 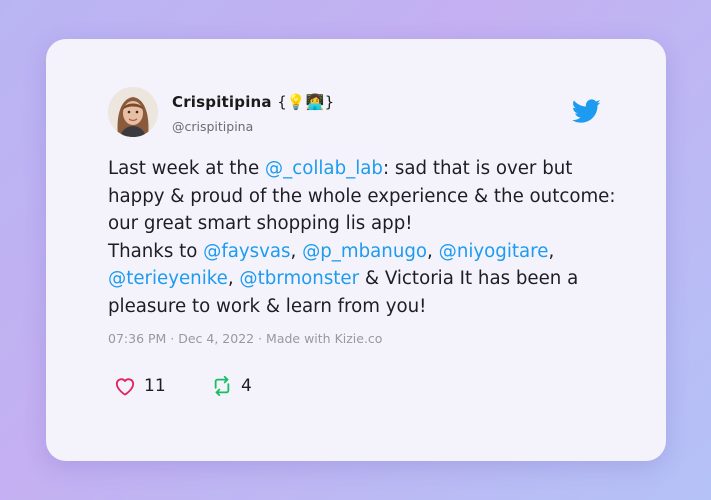 What do you see at coordinates (140, 386) in the screenshot?
I see `like-button: 11` at bounding box center [140, 386].